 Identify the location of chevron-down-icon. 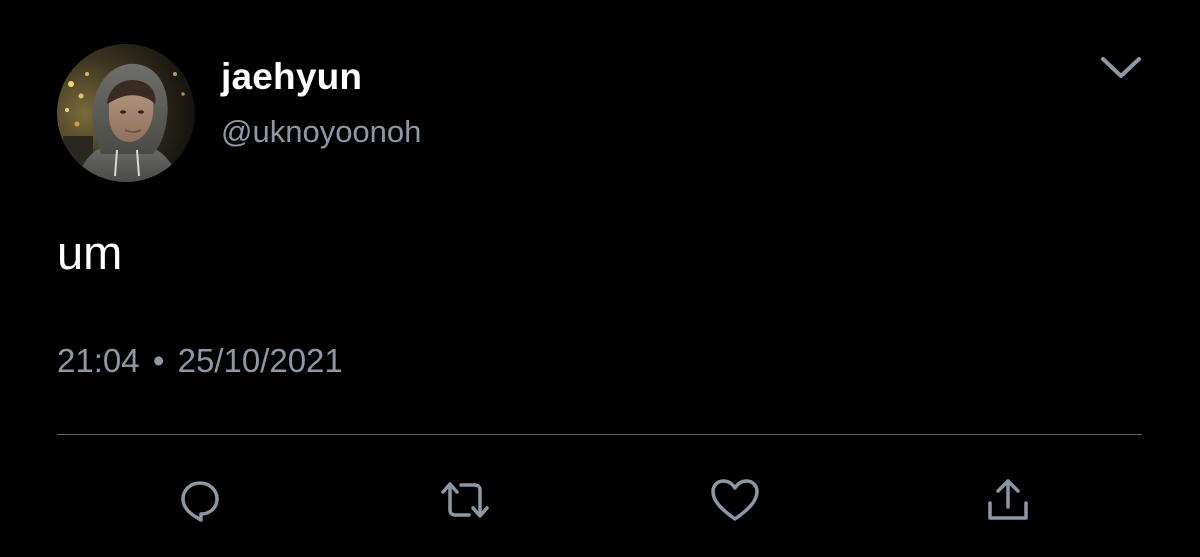
(1121, 67).